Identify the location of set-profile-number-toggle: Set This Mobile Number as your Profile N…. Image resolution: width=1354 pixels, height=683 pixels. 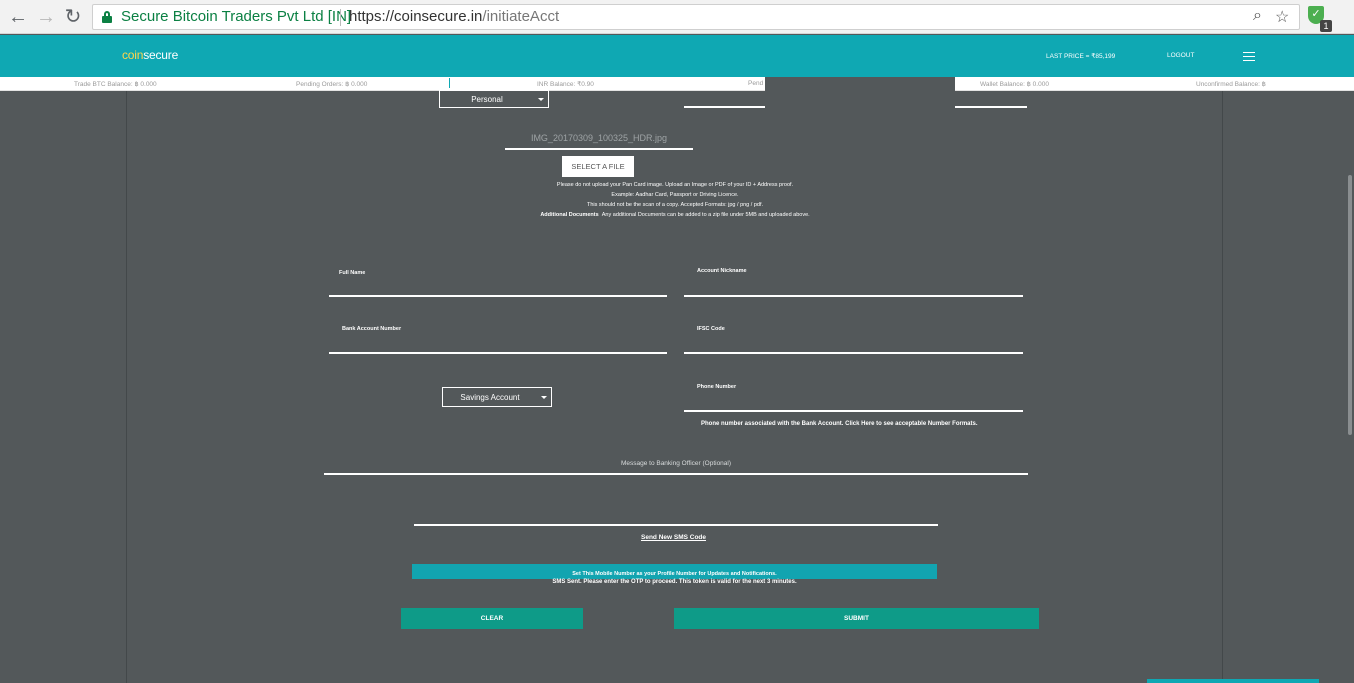
(674, 571).